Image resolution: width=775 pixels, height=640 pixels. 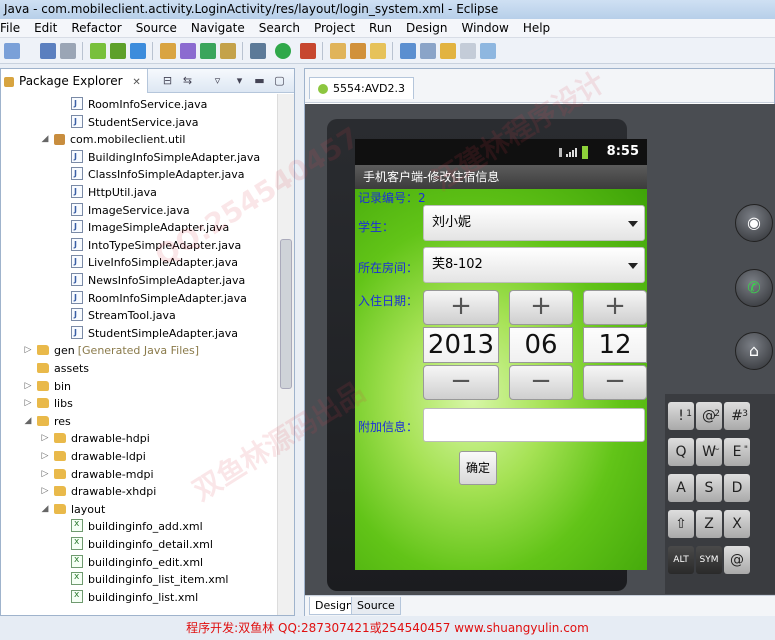 What do you see at coordinates (709, 560) in the screenshot?
I see `key-sym: SYM` at bounding box center [709, 560].